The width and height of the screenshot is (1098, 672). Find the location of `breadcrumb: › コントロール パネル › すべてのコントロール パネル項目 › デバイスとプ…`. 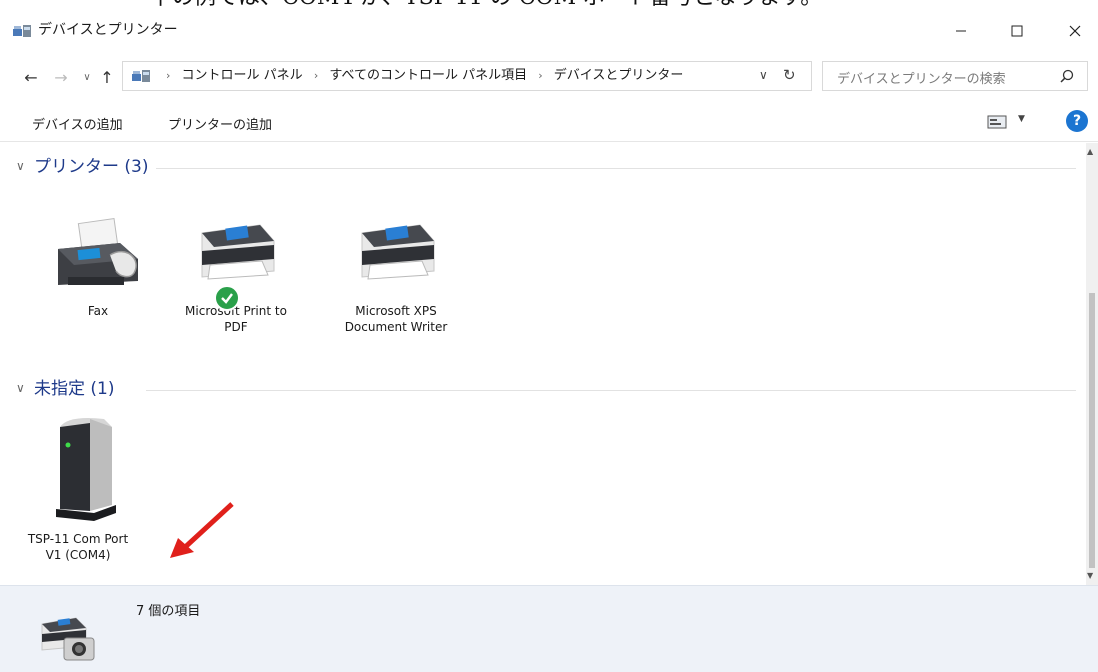

breadcrumb: › コントロール パネル › すべてのコントロール パネル項目 › デバイスとプ… is located at coordinates (421, 76).